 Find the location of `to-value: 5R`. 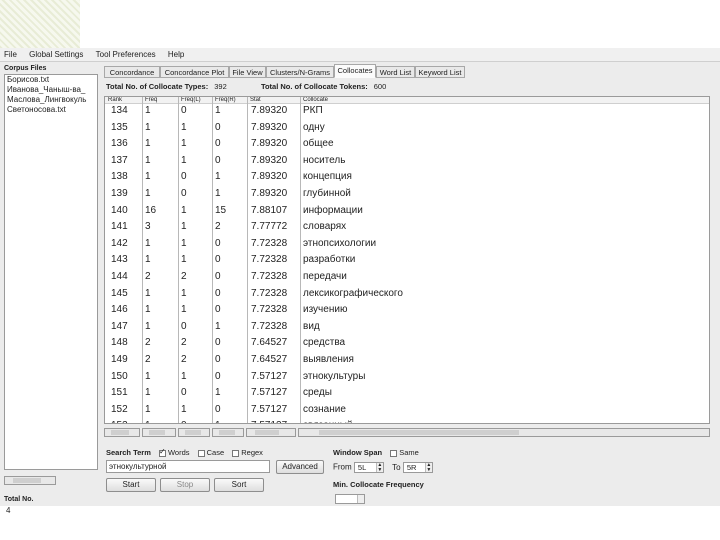

to-value: 5R is located at coordinates (411, 467).